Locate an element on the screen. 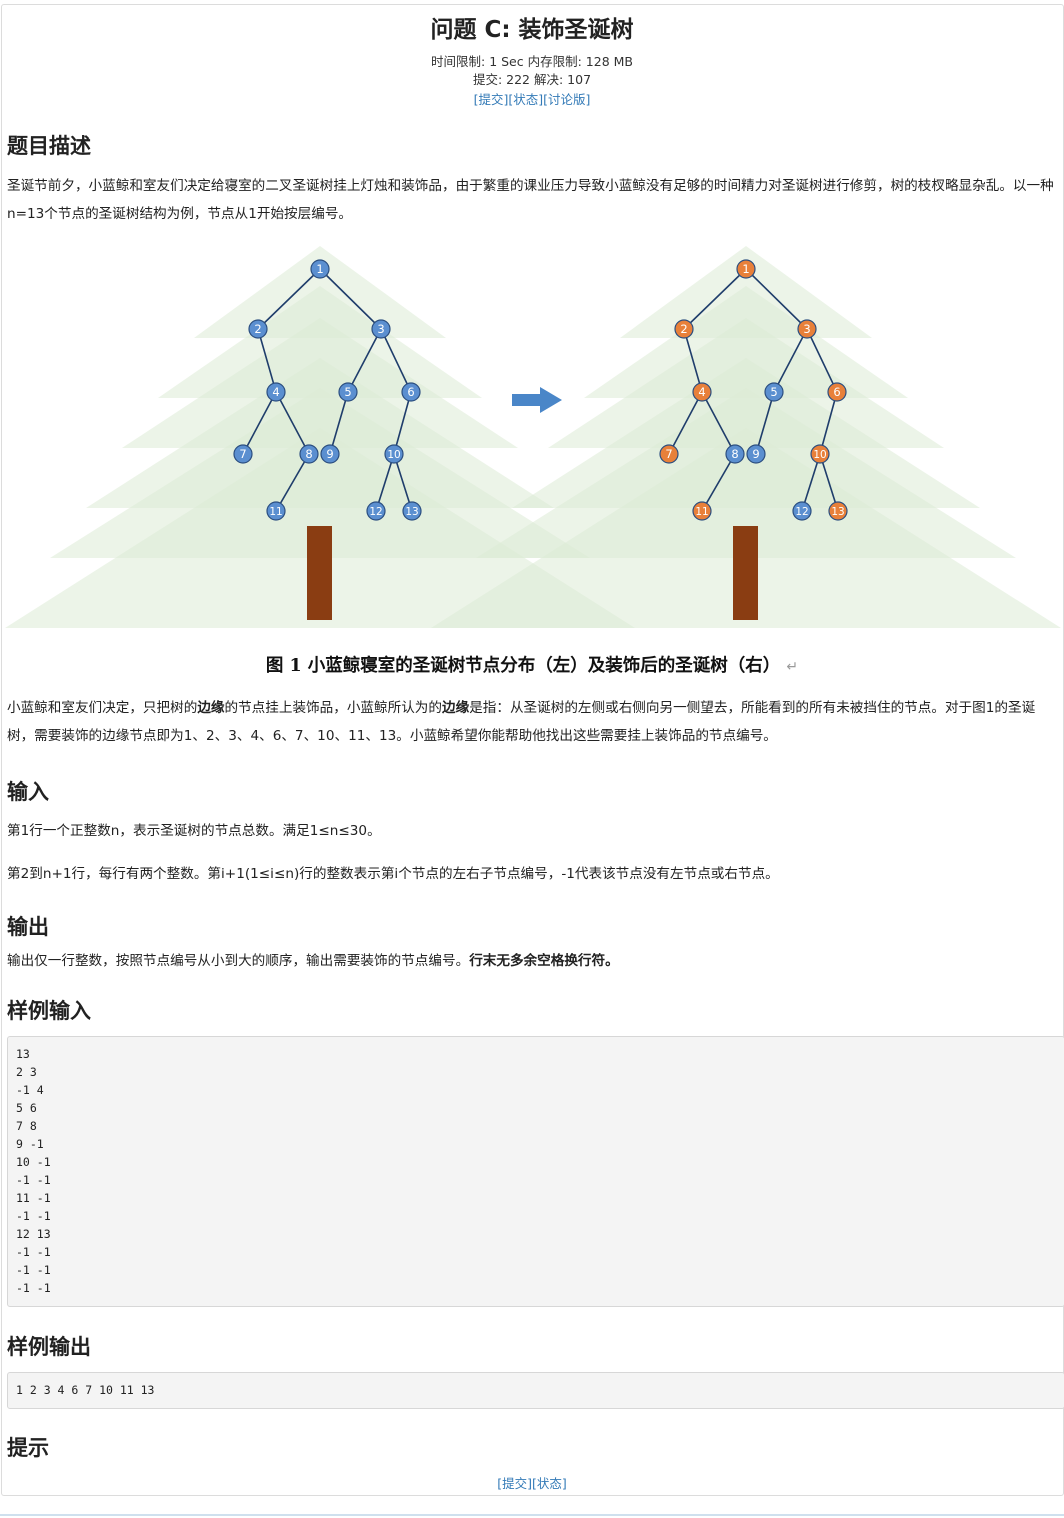 The width and height of the screenshot is (1064, 1518). top-links: [提交][状态][讨论版] is located at coordinates (532, 98).